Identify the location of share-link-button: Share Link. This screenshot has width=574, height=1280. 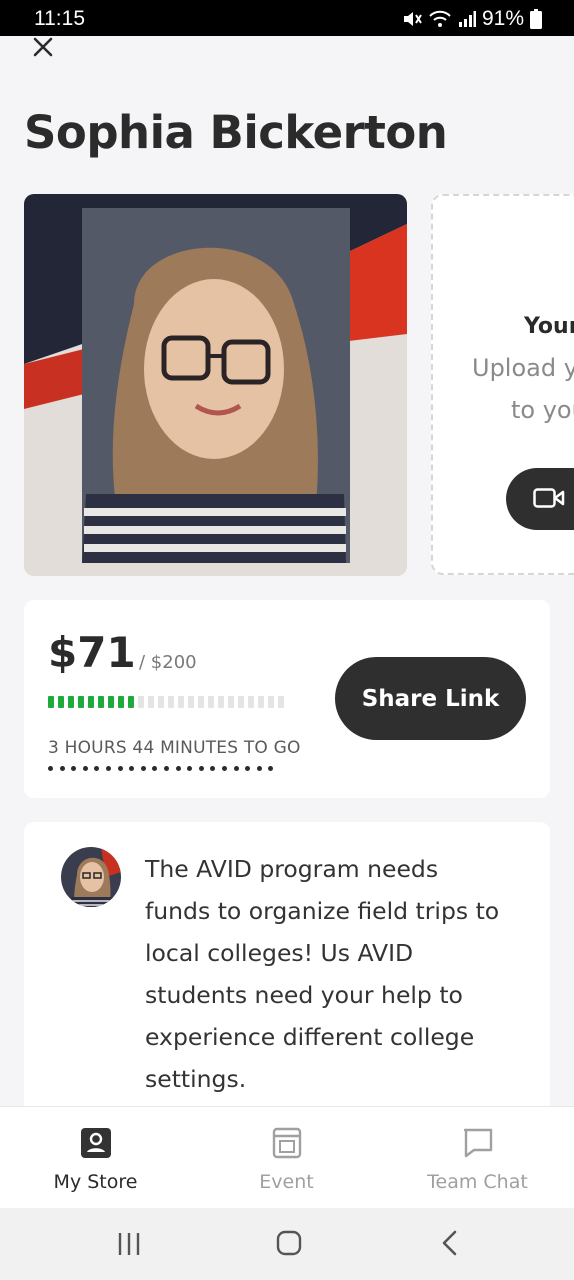
(430, 698).